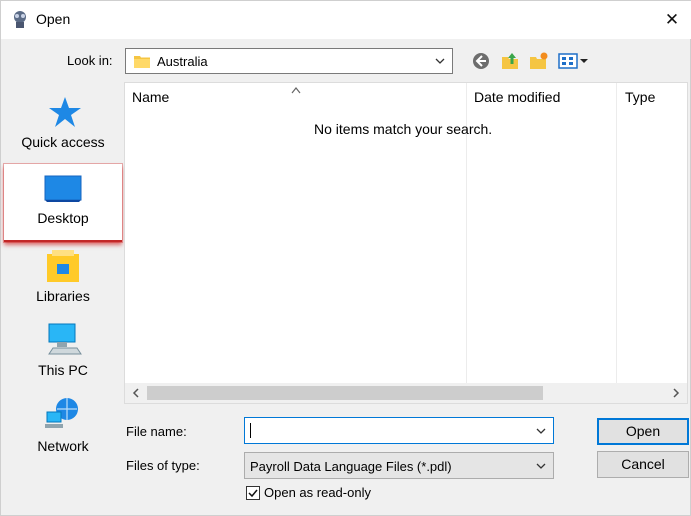 Image resolution: width=691 pixels, height=516 pixels. Describe the element at coordinates (345, 393) in the screenshot. I see `scrollbar-thumb` at that location.